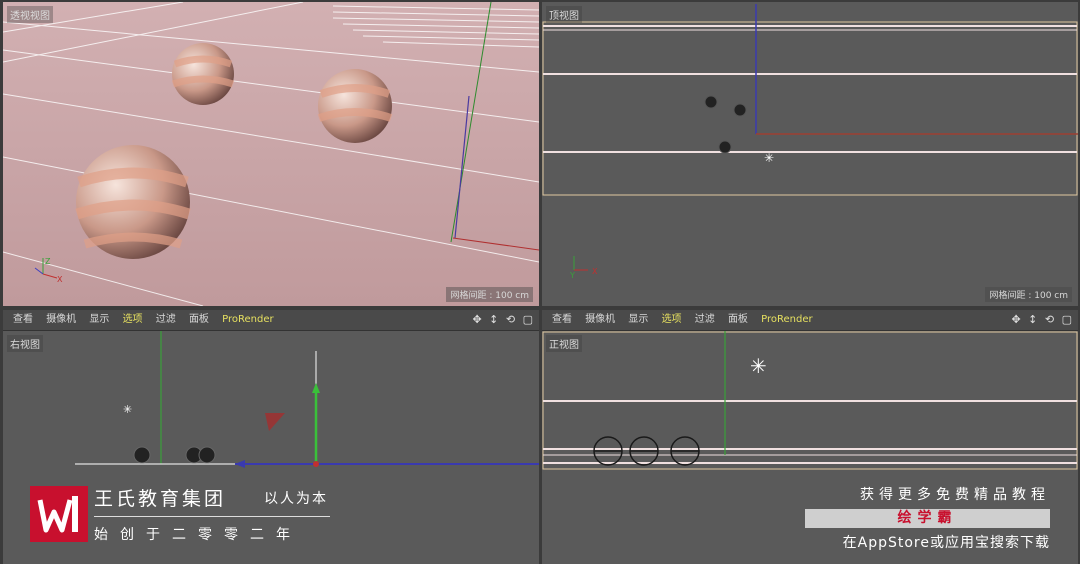  I want to click on brand-subtitle: 始创于二零零二年, so click(198, 535).